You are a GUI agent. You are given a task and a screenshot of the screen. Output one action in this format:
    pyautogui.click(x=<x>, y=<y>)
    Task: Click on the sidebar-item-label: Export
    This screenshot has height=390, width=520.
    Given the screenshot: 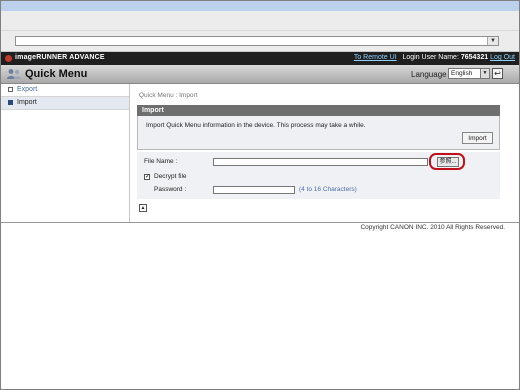 What is the action you would take?
    pyautogui.click(x=27, y=89)
    